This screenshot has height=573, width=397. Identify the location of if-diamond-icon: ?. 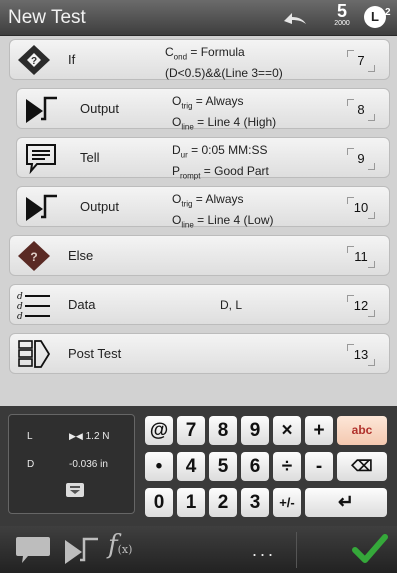
(34, 60).